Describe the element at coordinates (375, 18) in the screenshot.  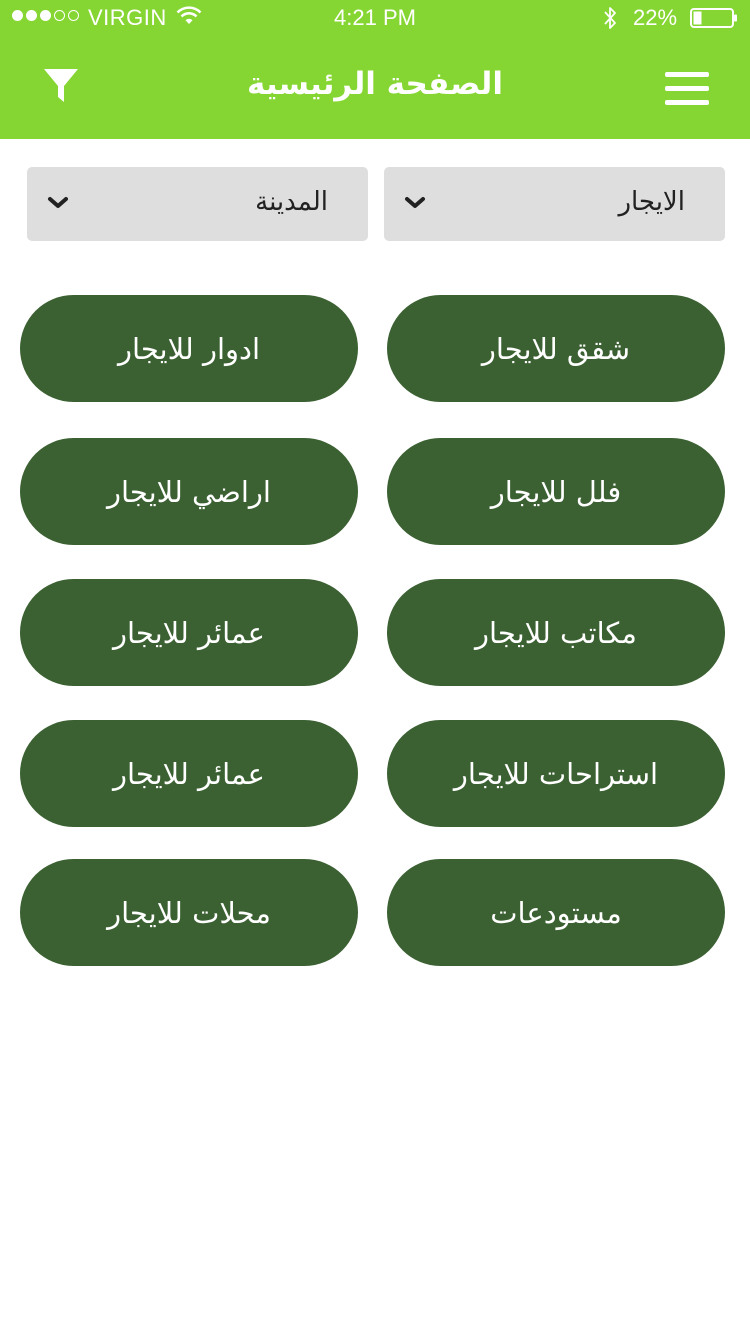
I see `status-bar: VIRGIN 4:21 PM 22%` at that location.